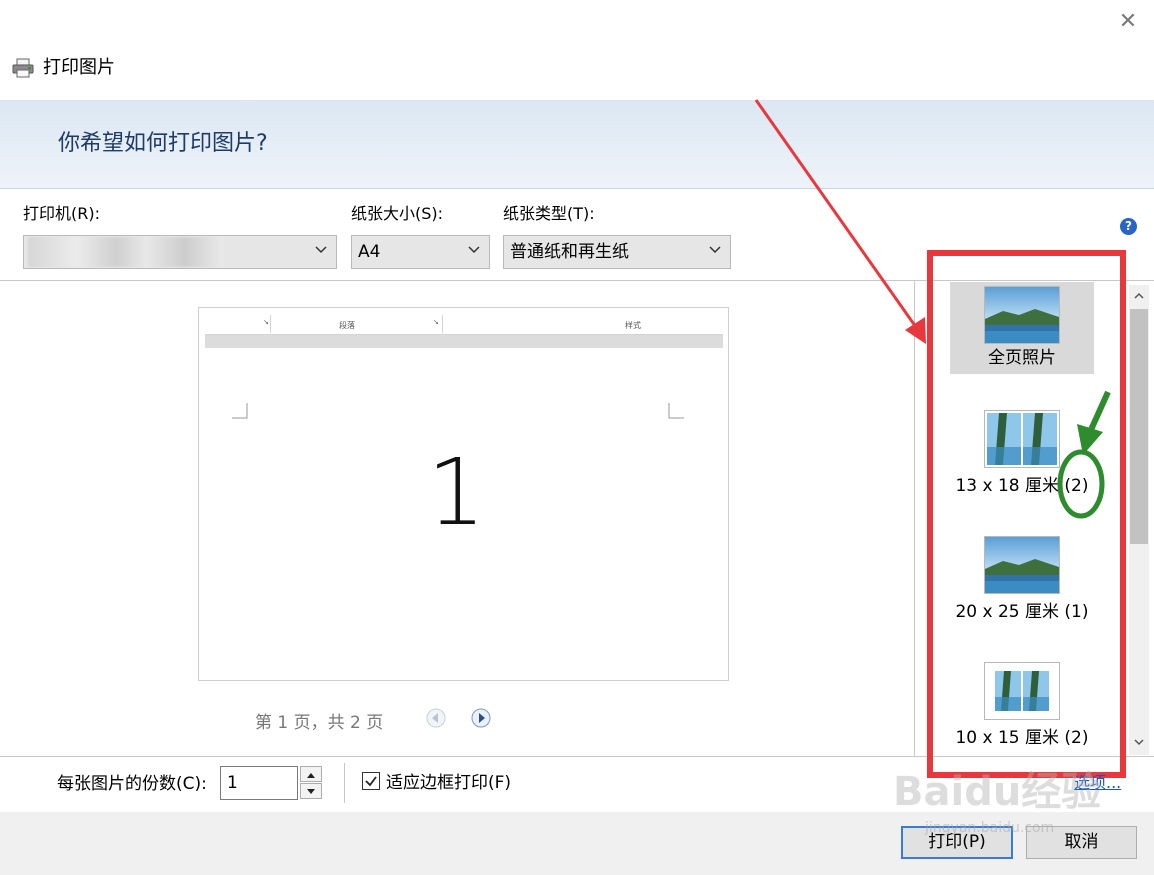  What do you see at coordinates (1099, 412) in the screenshot?
I see `green-arrow` at bounding box center [1099, 412].